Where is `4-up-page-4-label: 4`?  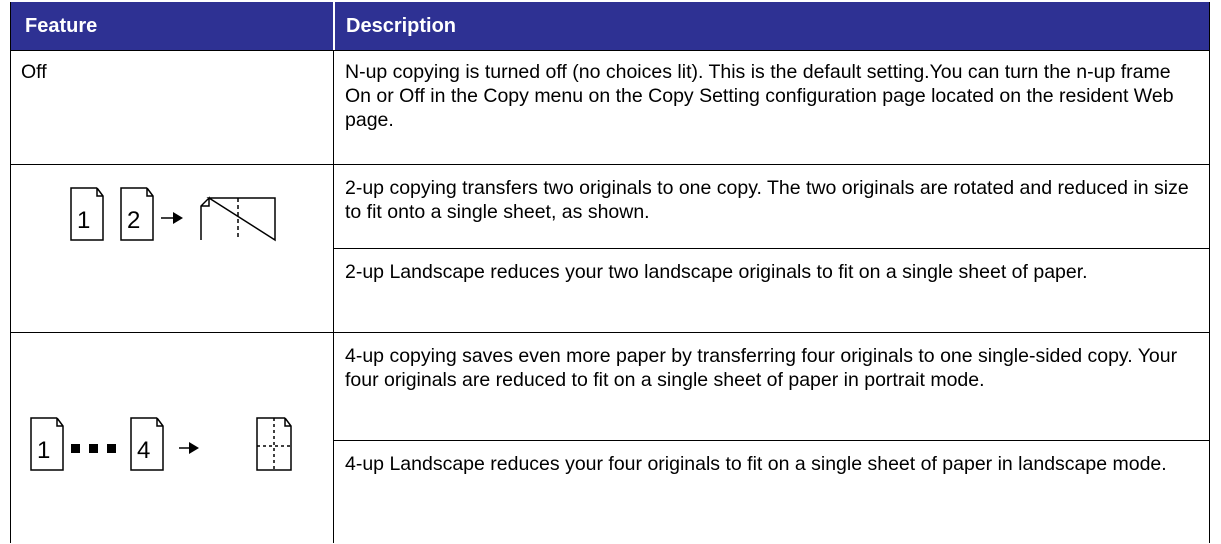
4-up-page-4-label: 4 is located at coordinates (143, 450).